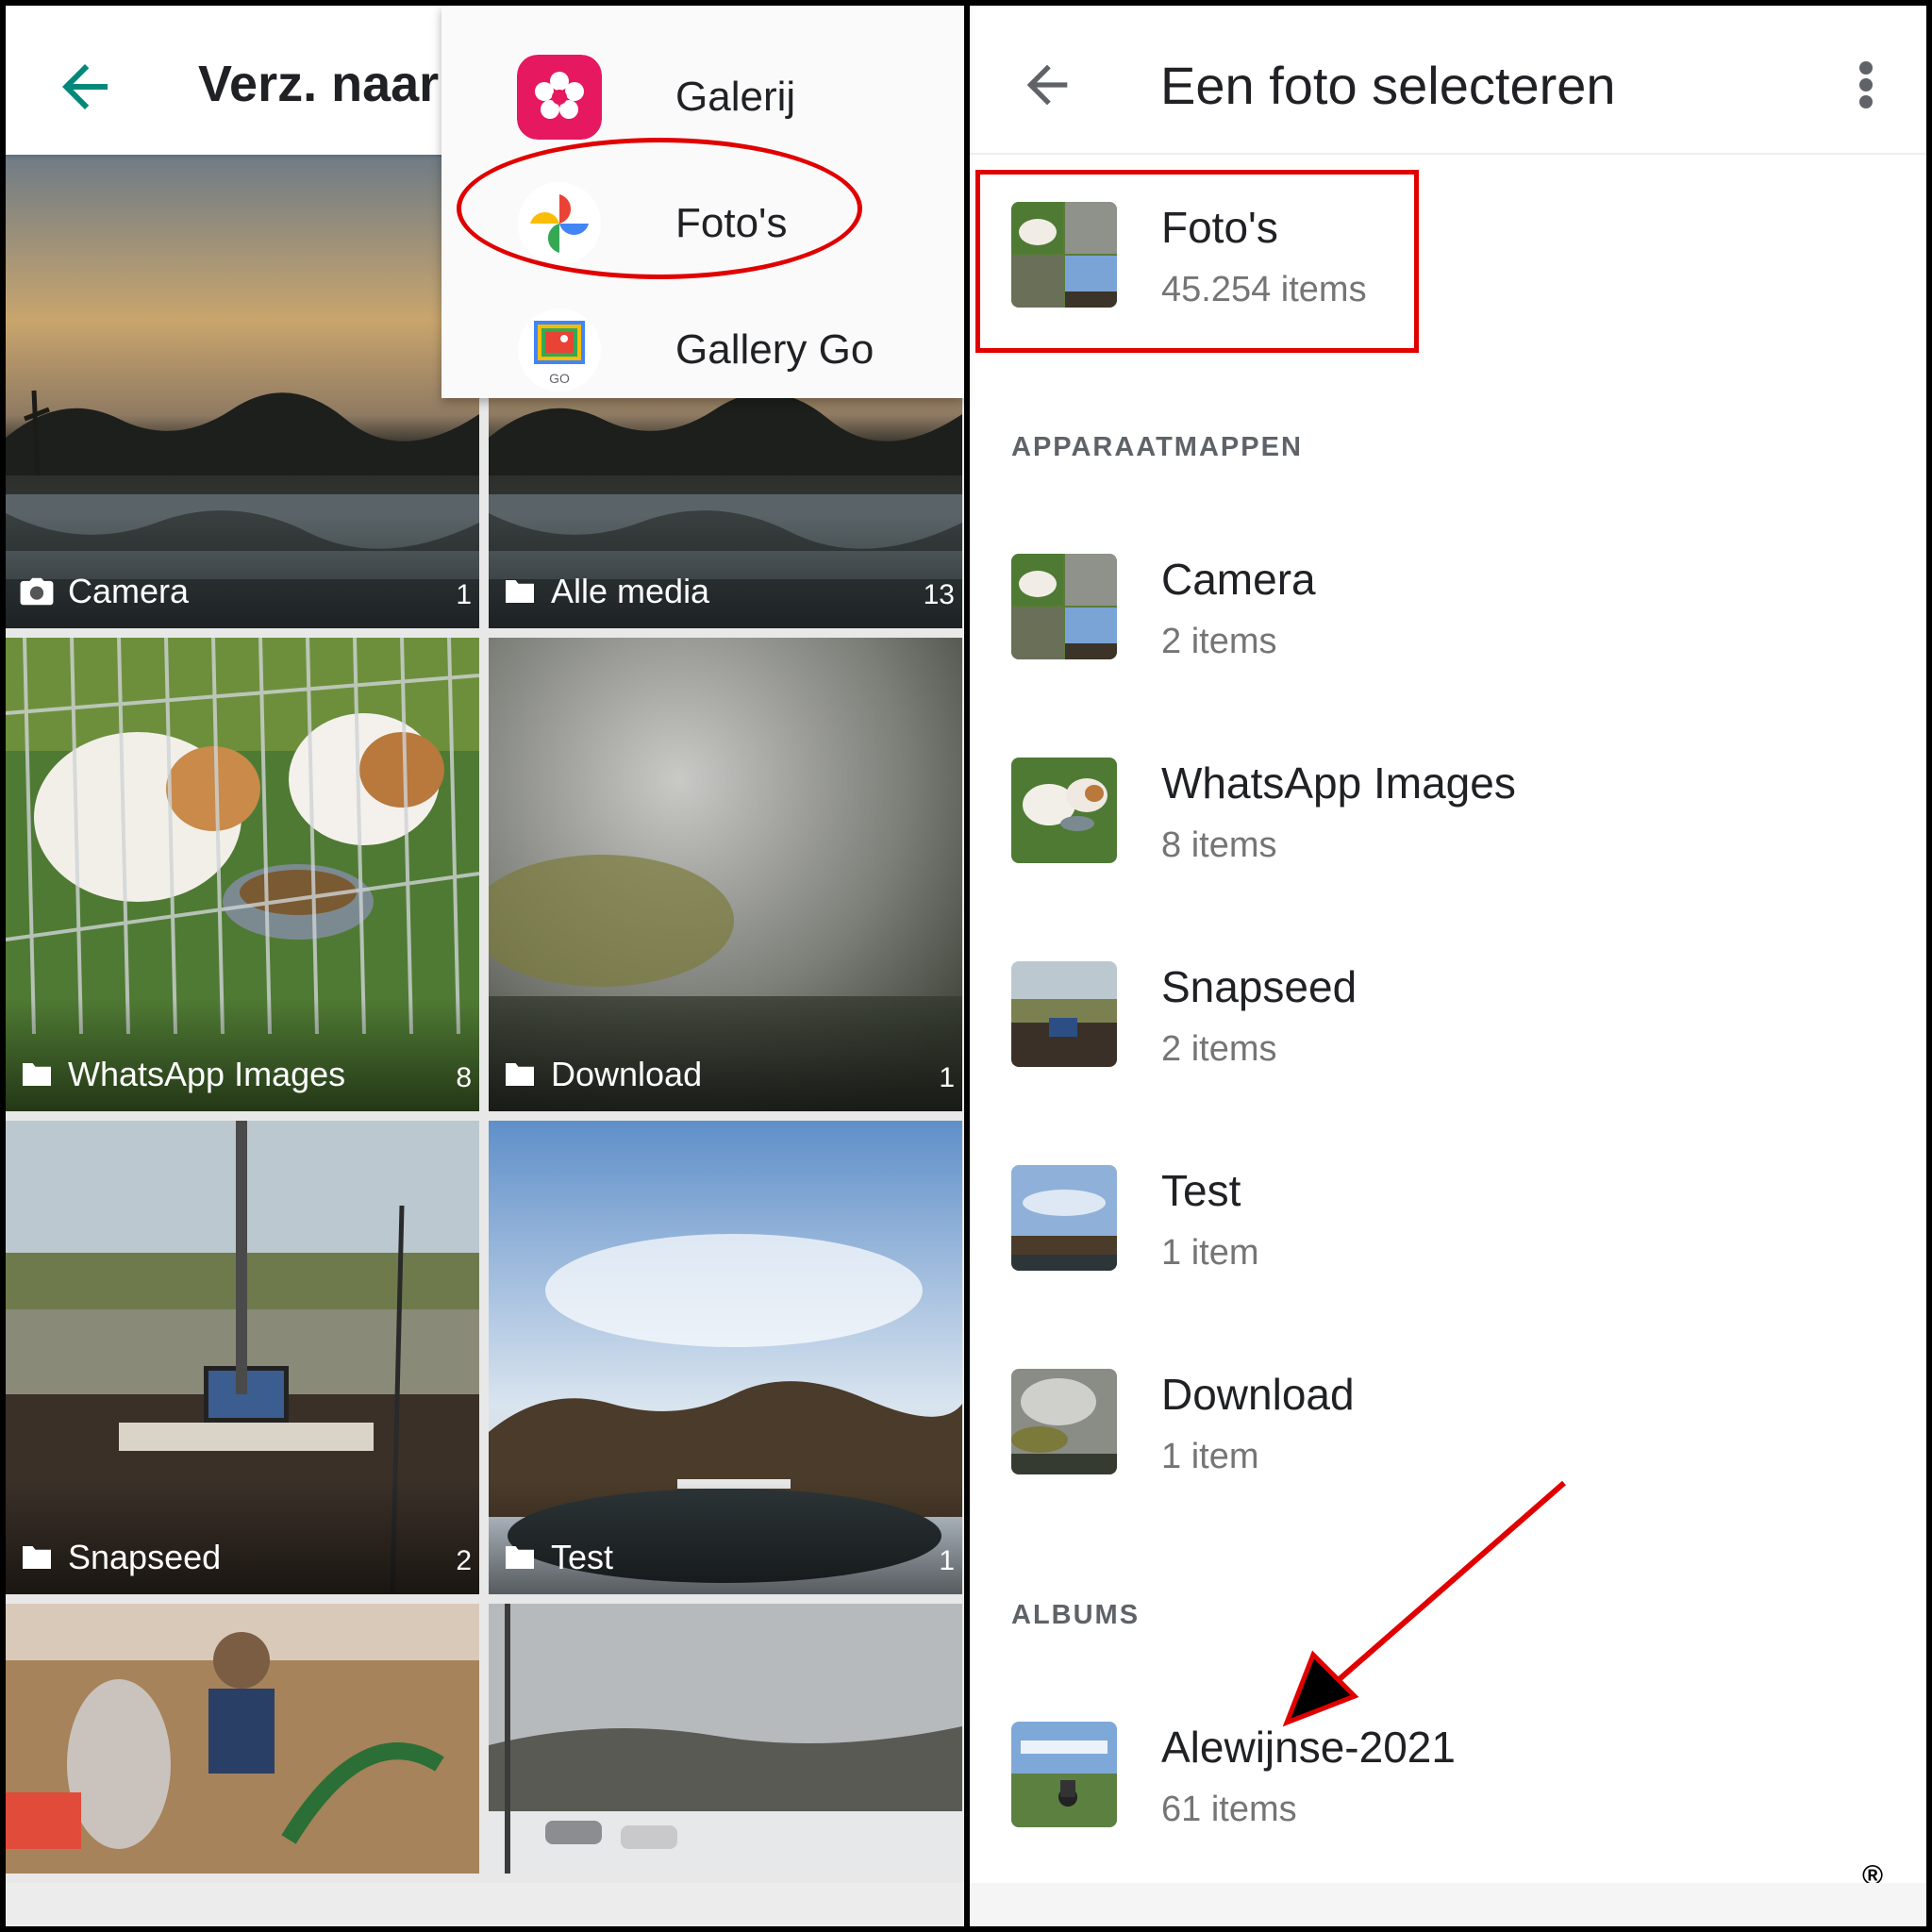  What do you see at coordinates (774, 350) in the screenshot?
I see `menu-item-label: Gallery Go` at bounding box center [774, 350].